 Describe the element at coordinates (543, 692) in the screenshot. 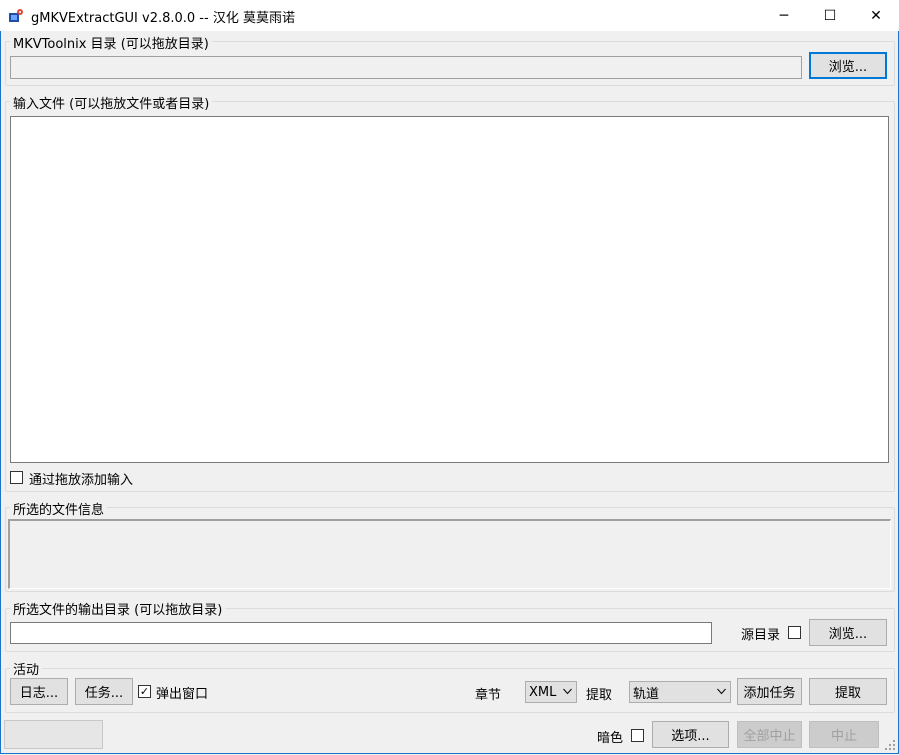

I see `chapters-format-value: XML` at that location.